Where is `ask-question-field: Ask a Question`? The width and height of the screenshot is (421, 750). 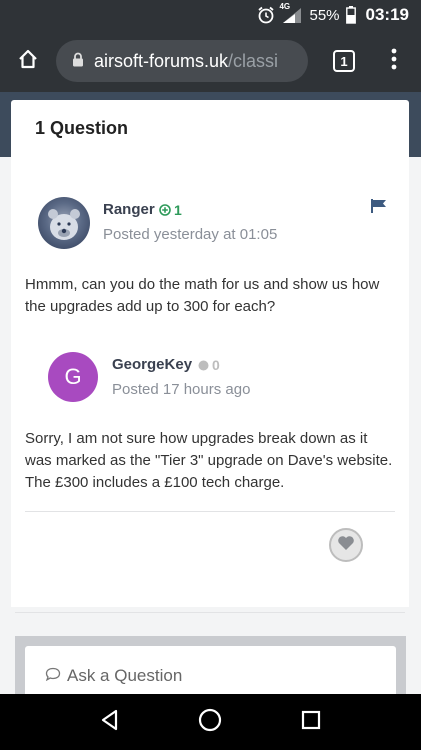 ask-question-field: Ask a Question is located at coordinates (210, 670).